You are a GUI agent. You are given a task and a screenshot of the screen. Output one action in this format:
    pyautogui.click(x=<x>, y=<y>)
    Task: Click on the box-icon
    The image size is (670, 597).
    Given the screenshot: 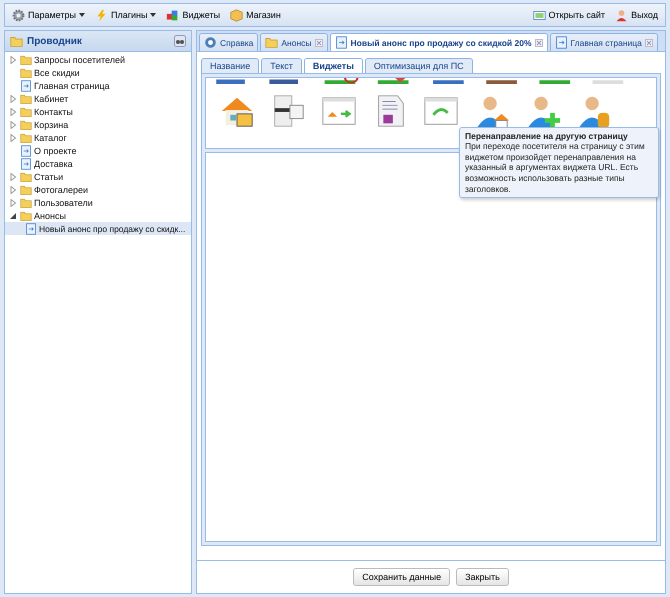 What is the action you would take?
    pyautogui.click(x=237, y=15)
    